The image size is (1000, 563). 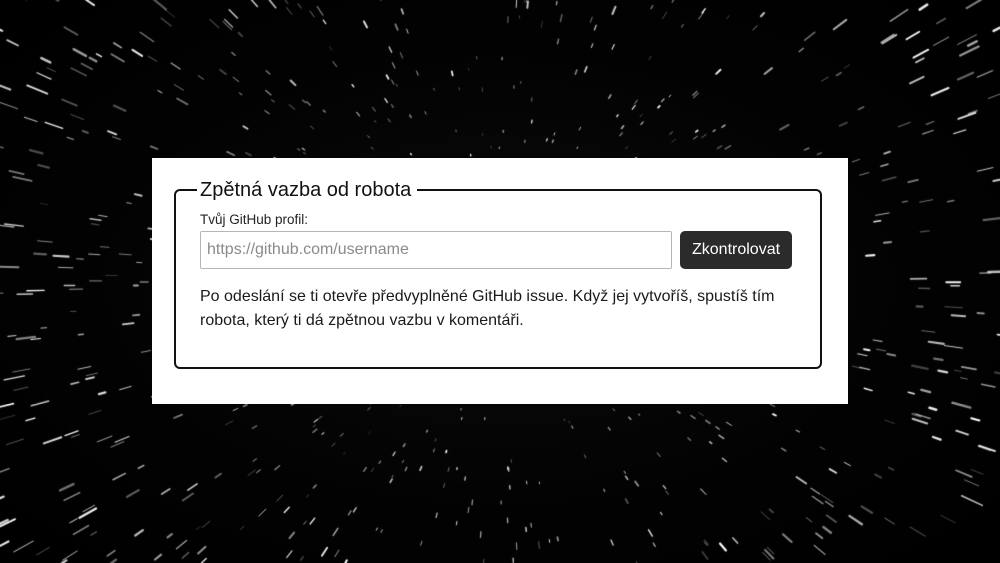 I want to click on profile-label: Tvůj GitHub profil:, so click(x=254, y=219).